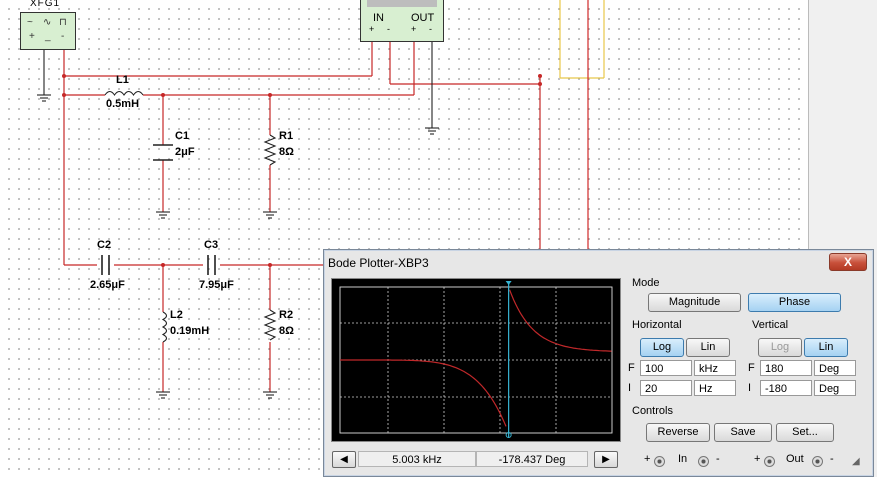  I want to click on out-plus-label: +, so click(757, 459).